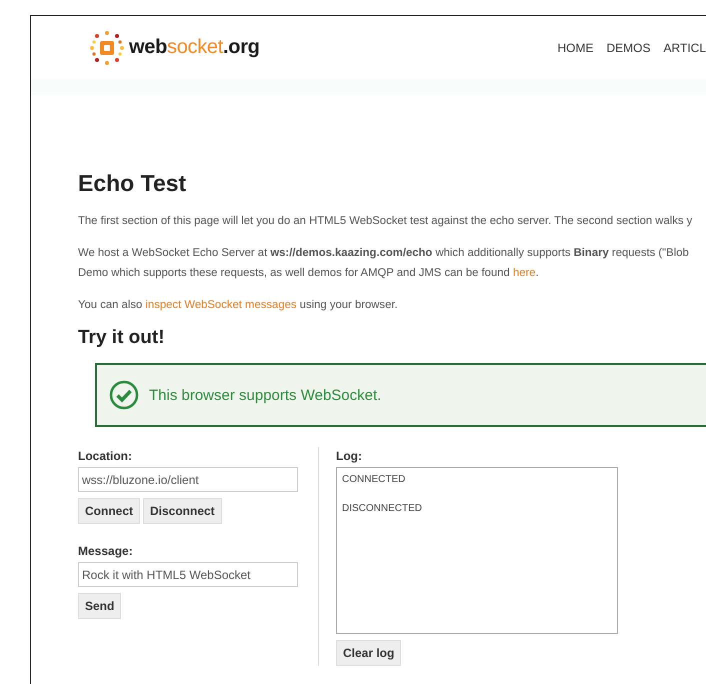 This screenshot has width=706, height=684. What do you see at coordinates (384, 253) in the screenshot?
I see `paragraph-text: We host a WebSocket Echo Server at ws://demos.kaazing.com/echo which additionally supports Binary requests ("Blob` at bounding box center [384, 253].